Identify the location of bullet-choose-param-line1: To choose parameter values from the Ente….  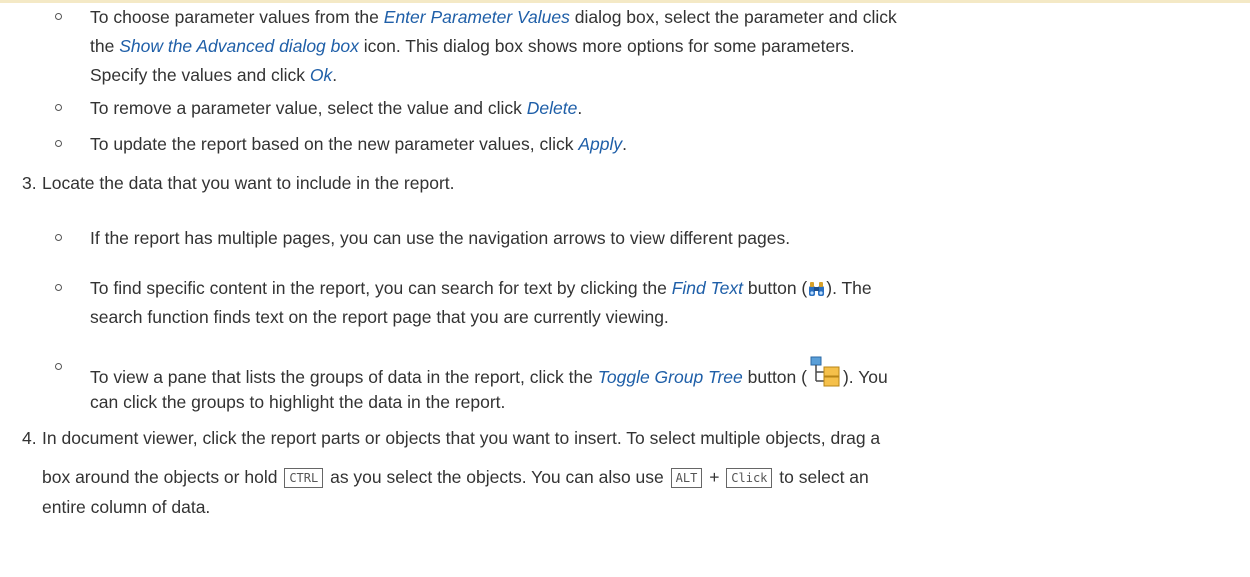
(493, 17).